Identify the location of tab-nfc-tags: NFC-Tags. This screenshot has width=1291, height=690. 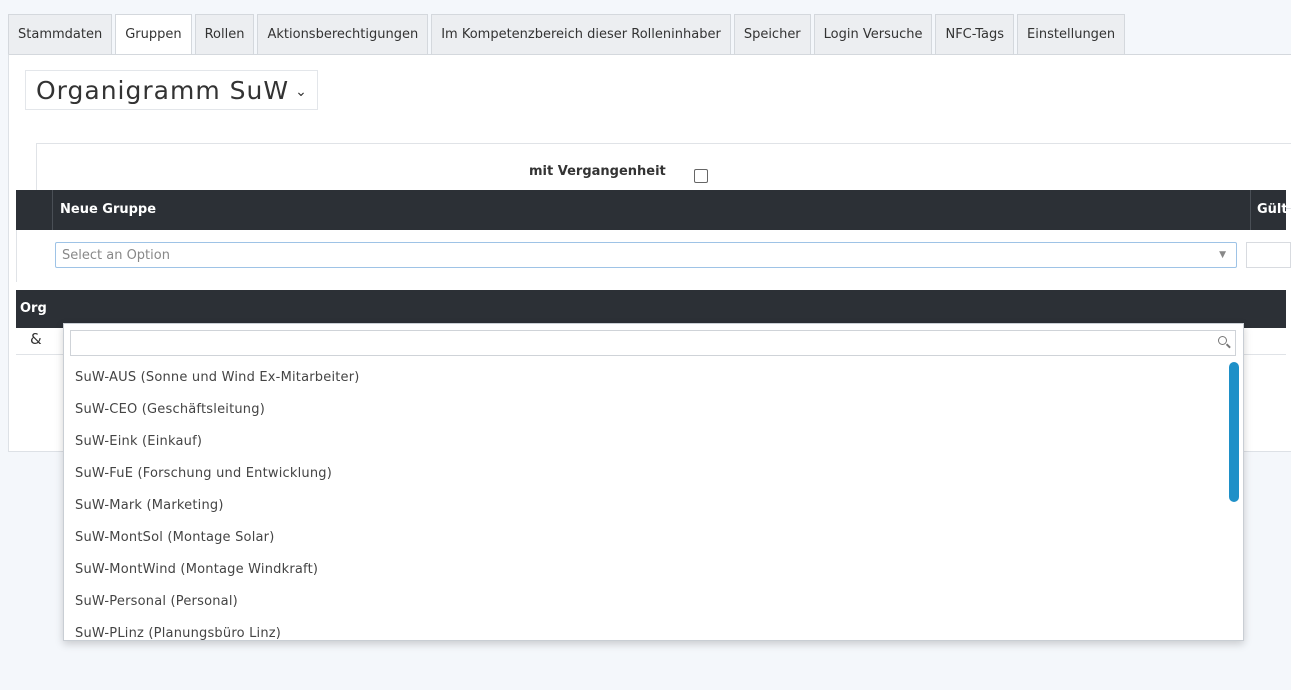
(975, 34).